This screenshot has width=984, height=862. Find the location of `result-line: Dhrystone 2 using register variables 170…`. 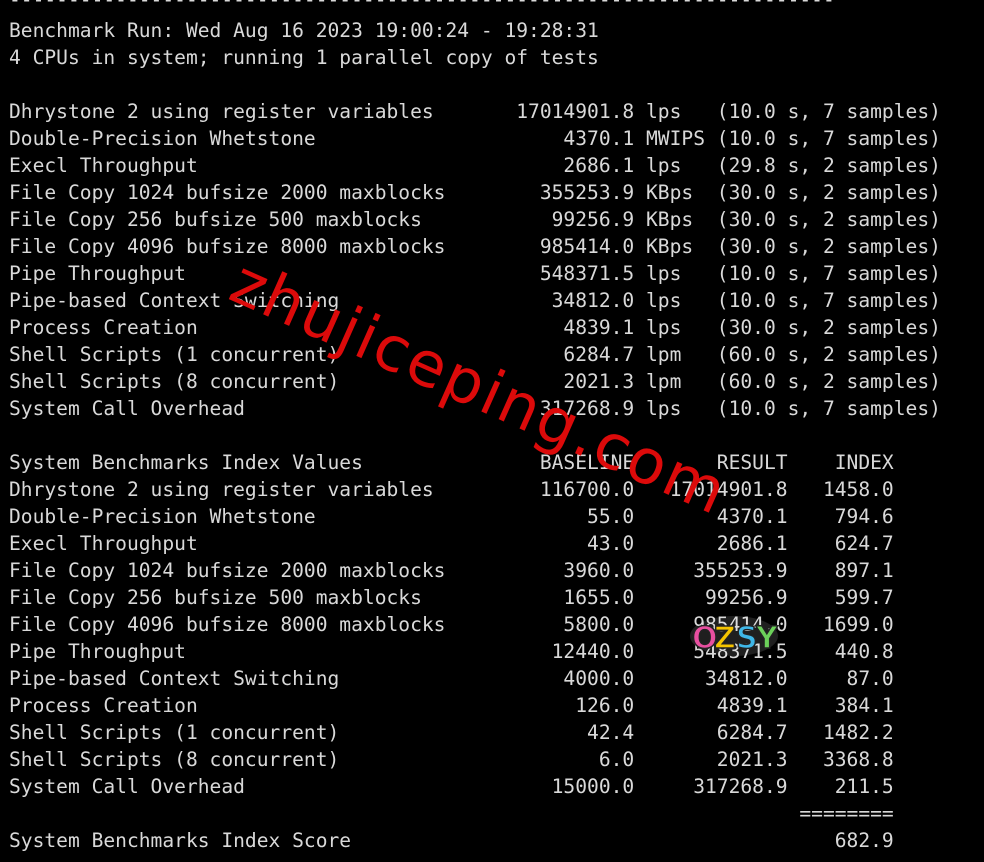

result-line: Dhrystone 2 using register variables 170… is located at coordinates (475, 111).